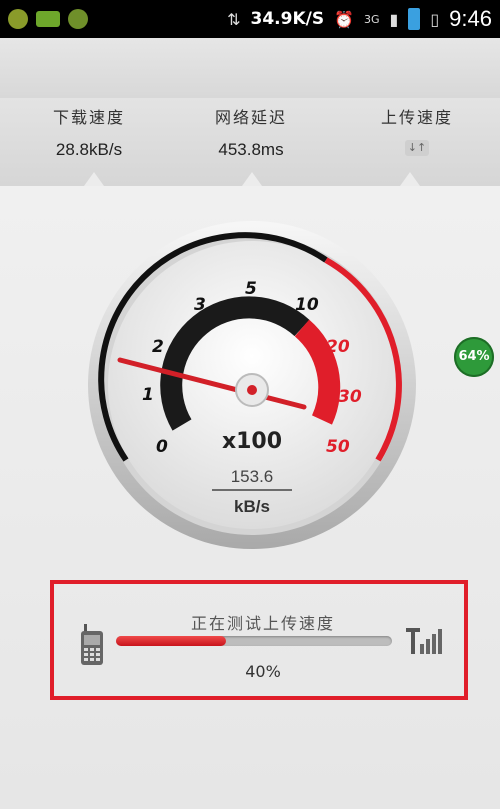 This screenshot has width=500, height=809. What do you see at coordinates (416, 117) in the screenshot?
I see `upload-label: 上传速度` at bounding box center [416, 117].